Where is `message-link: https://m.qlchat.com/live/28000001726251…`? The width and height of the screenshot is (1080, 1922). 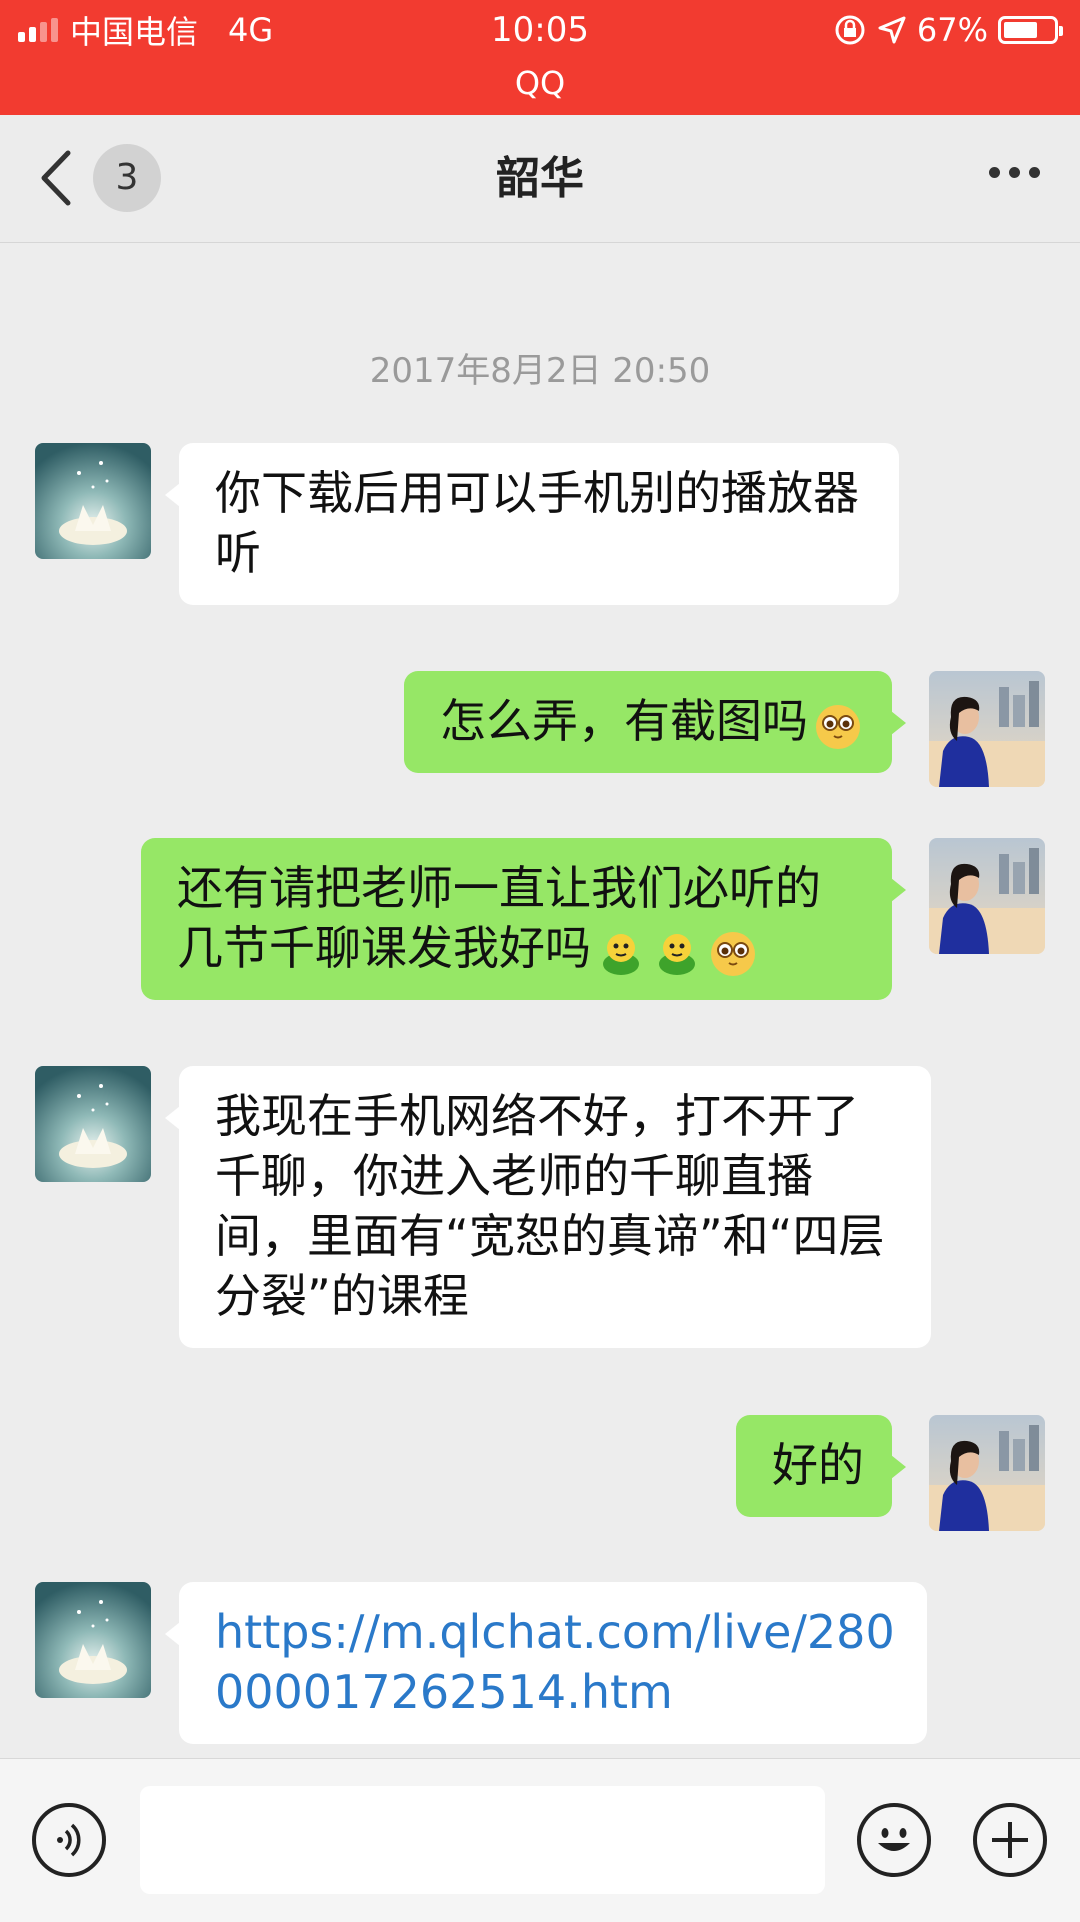
message-link: https://m.qlchat.com/live/28000001726251… is located at coordinates (555, 1662).